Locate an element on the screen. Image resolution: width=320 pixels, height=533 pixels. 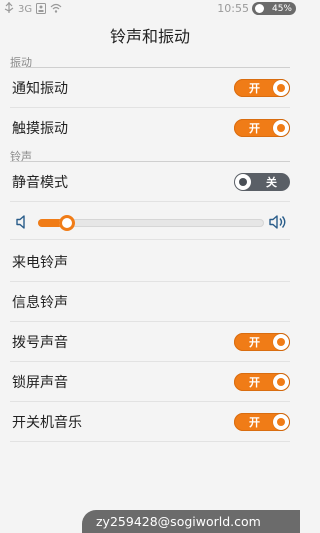
page-title: 铃声和振动 is located at coordinates (149, 36).